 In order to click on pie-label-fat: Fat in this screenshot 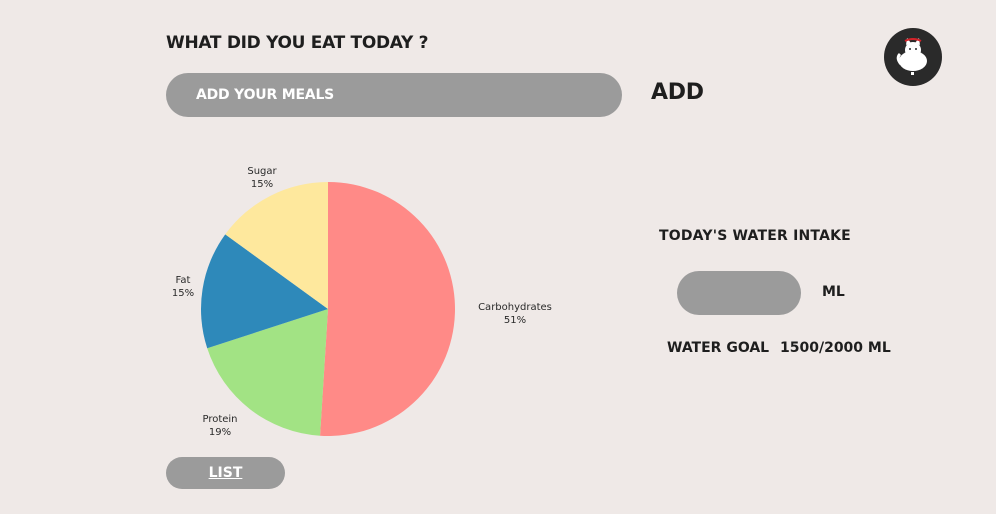, I will do `click(183, 280)`.